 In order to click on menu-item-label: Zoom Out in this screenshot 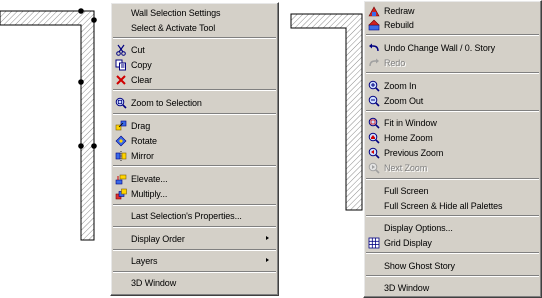, I will do `click(404, 100)`.